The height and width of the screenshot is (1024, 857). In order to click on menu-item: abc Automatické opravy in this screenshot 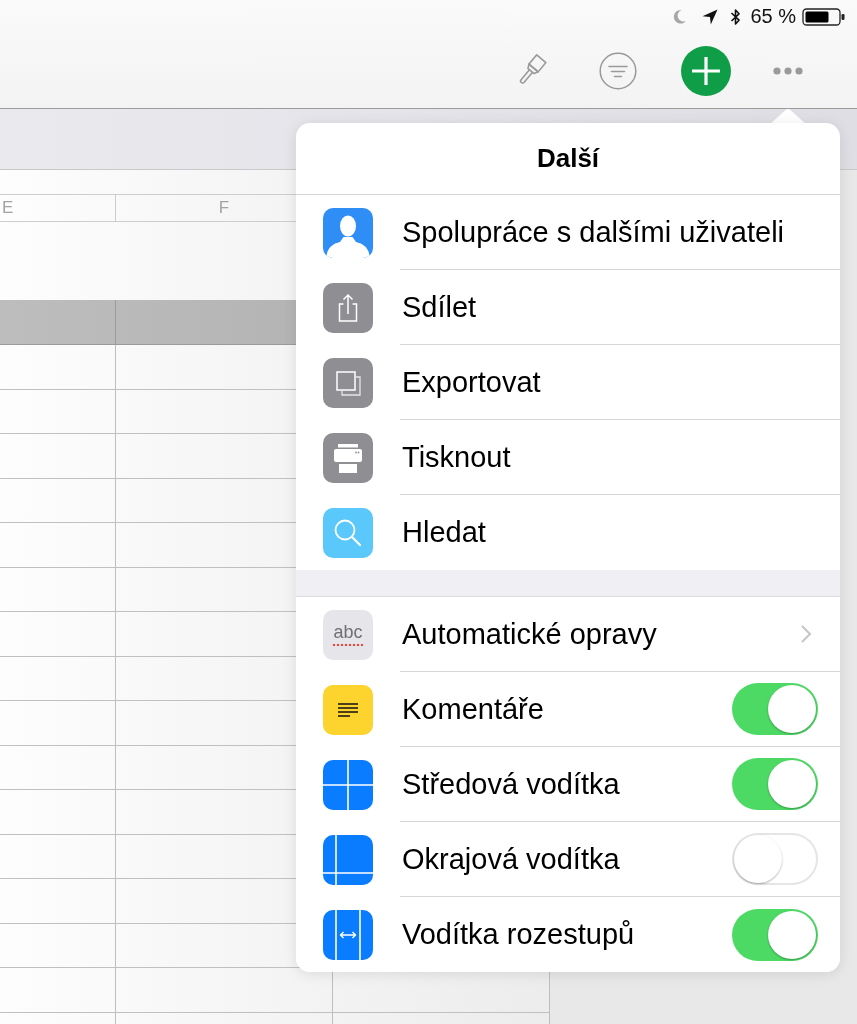, I will do `click(568, 634)`.